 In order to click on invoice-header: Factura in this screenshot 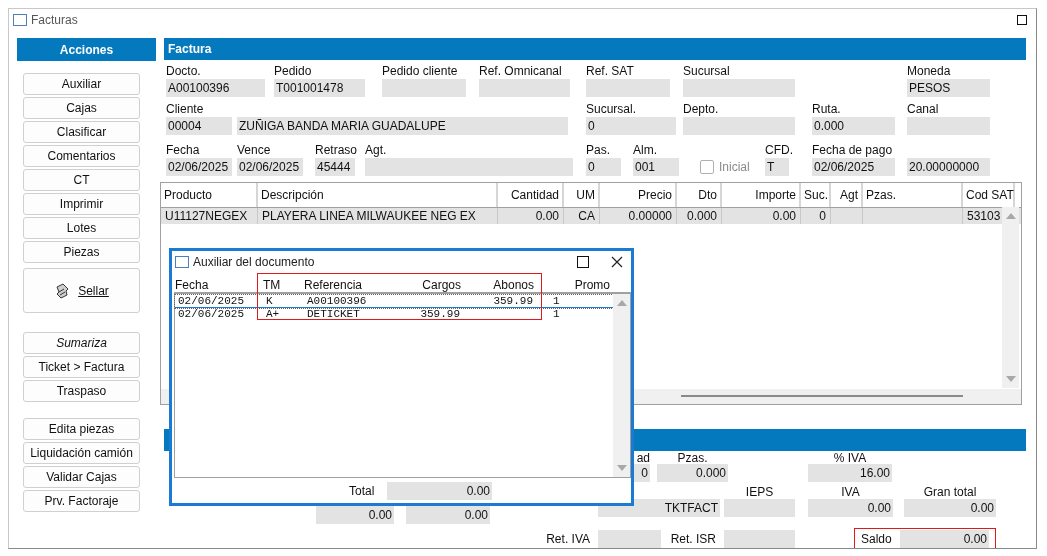, I will do `click(595, 49)`.